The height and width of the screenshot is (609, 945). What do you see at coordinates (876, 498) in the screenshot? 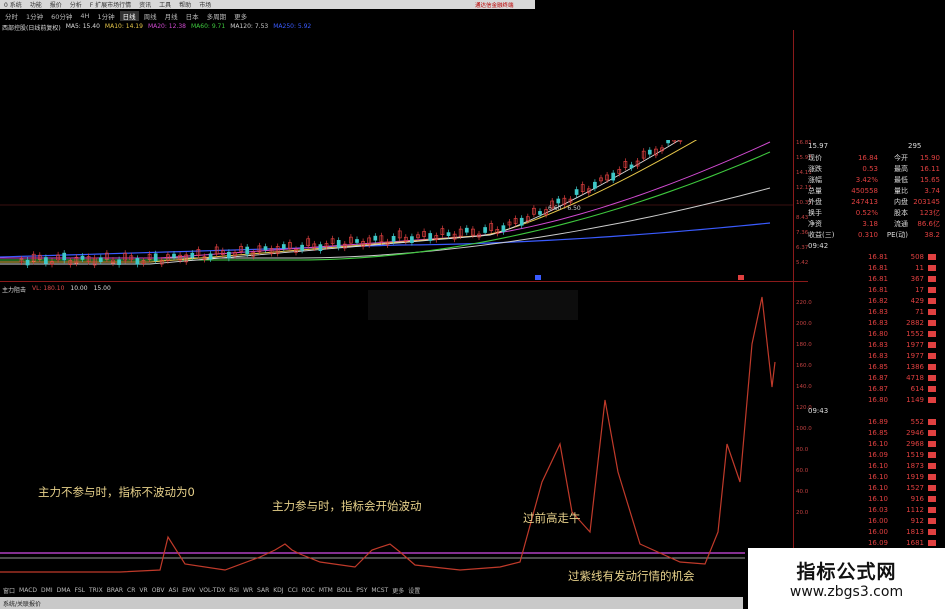
I see `tick-row: 16.10 916` at bounding box center [876, 498].